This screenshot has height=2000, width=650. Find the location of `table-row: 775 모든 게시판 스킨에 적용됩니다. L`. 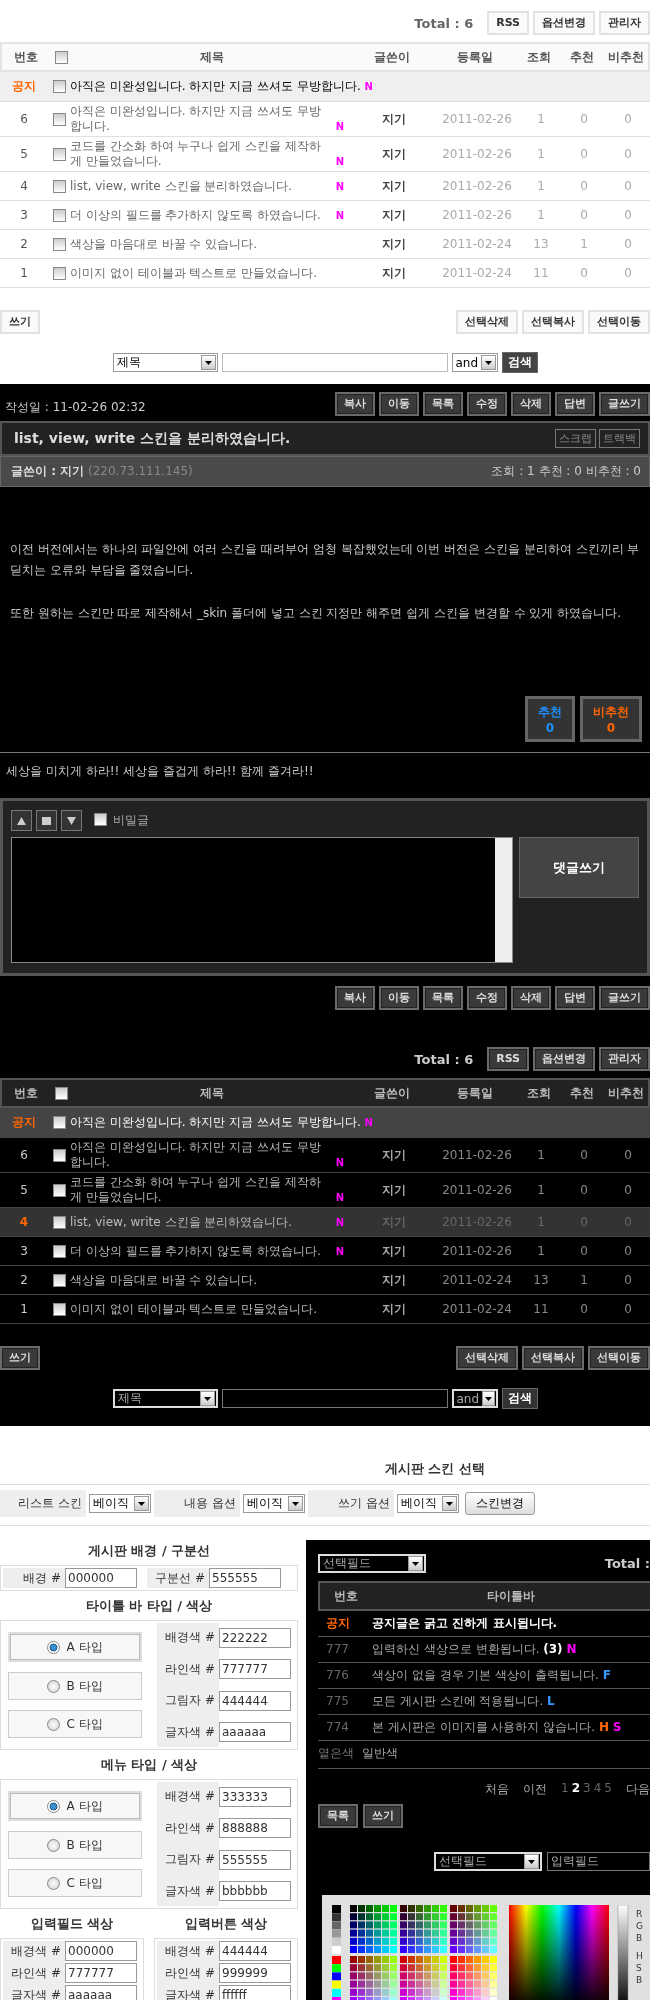

table-row: 775 모든 게시판 스킨에 적용됩니다. L is located at coordinates (484, 1702).